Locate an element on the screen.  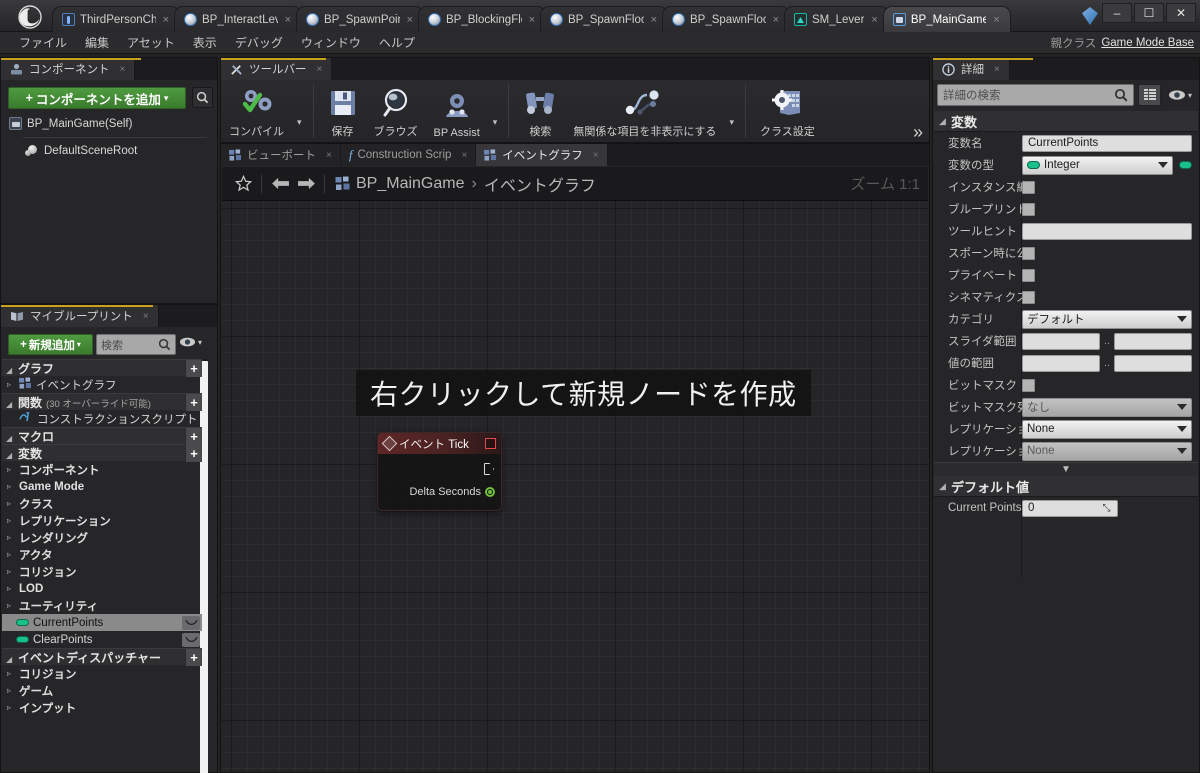
details-range-min is located at coordinates (1061, 363).